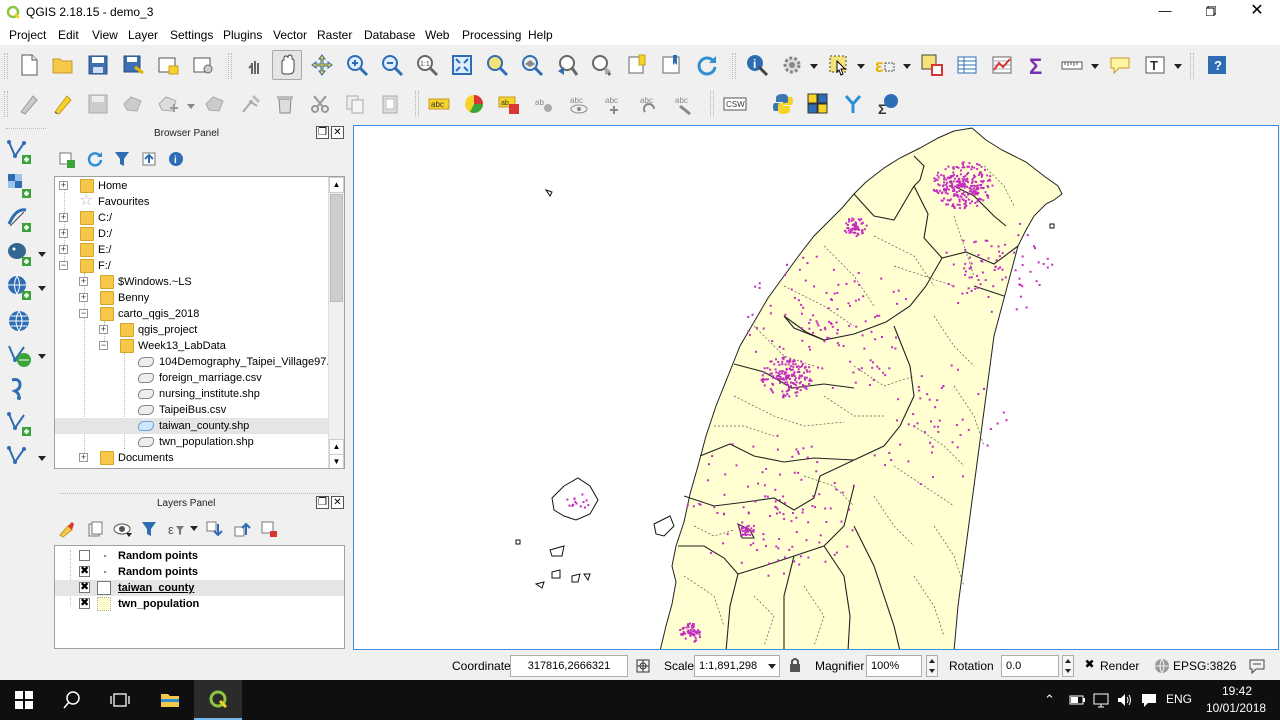  What do you see at coordinates (509, 104) in the screenshot?
I see `highlight-labels-icon: ab` at bounding box center [509, 104].